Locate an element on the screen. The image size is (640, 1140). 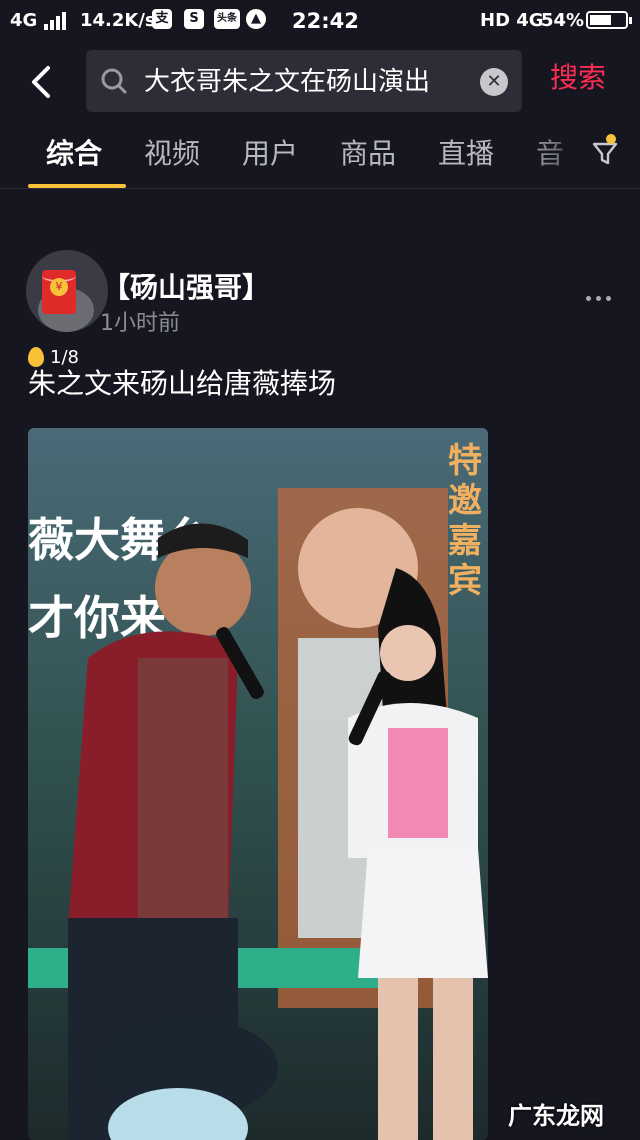
active-tab-indicator is located at coordinates (77, 186).